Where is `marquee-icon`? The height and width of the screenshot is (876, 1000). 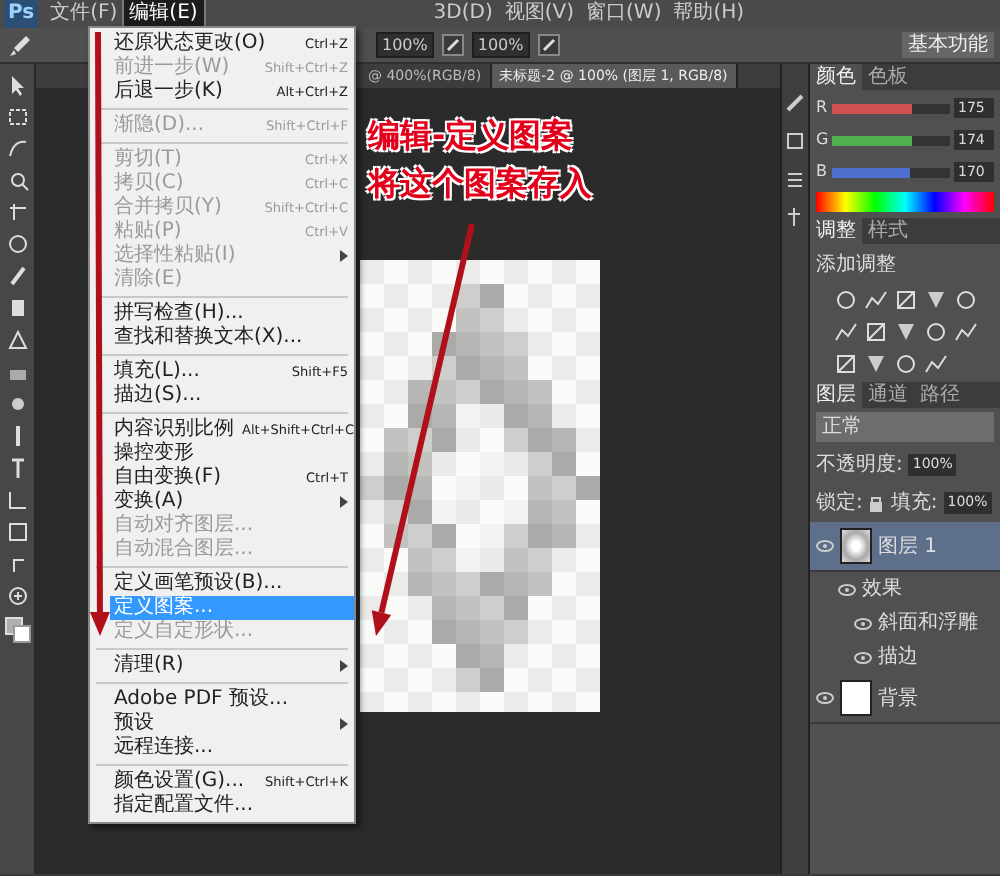 marquee-icon is located at coordinates (17, 116).